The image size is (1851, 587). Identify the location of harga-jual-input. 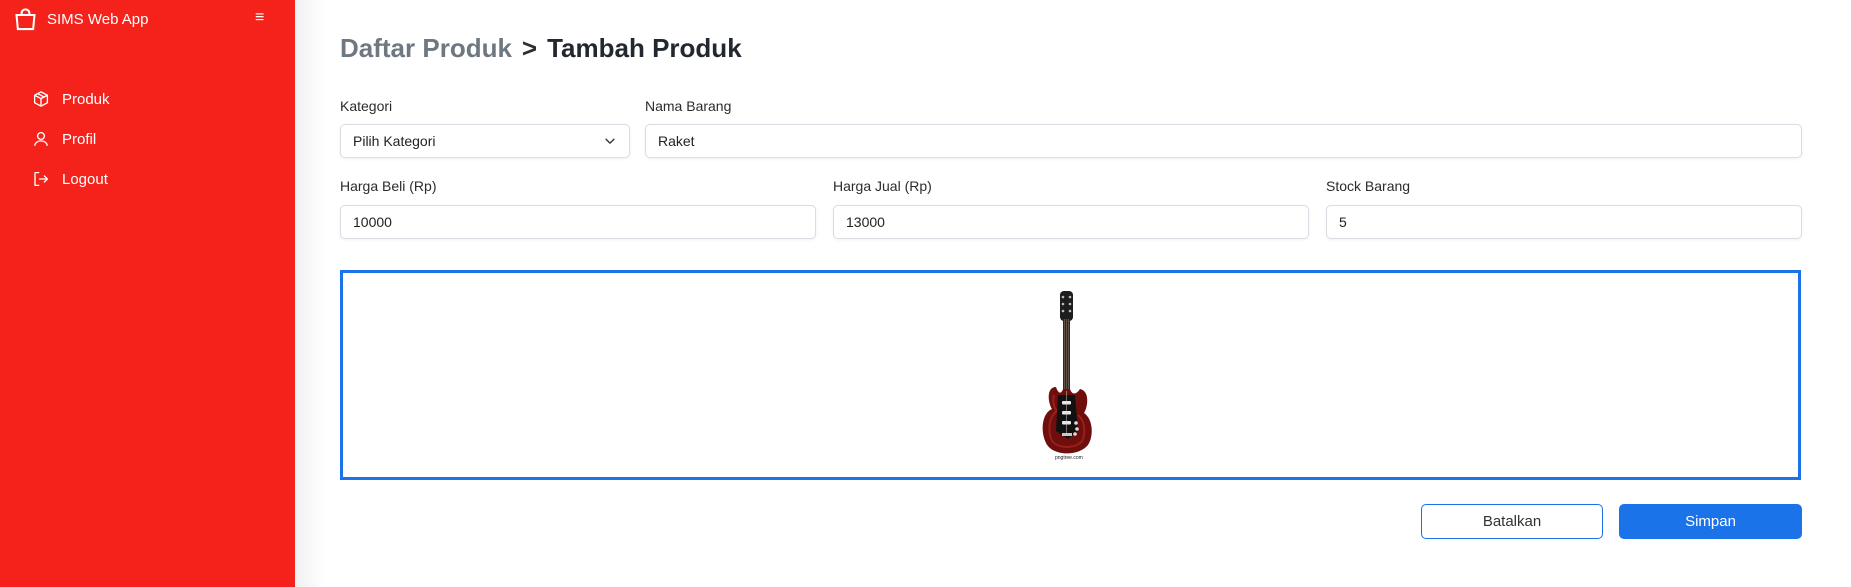
(1071, 222).